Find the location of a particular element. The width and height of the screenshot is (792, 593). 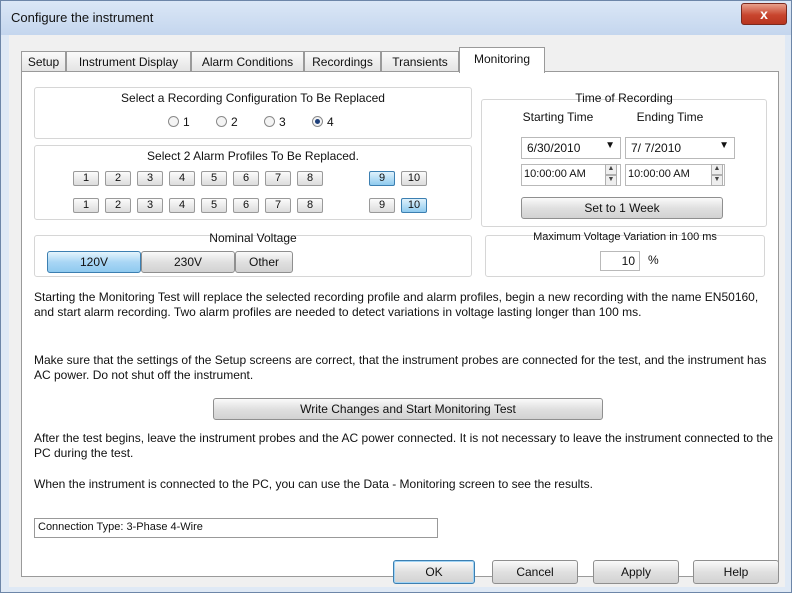

tab-monitoring: Monitoring is located at coordinates (502, 60).